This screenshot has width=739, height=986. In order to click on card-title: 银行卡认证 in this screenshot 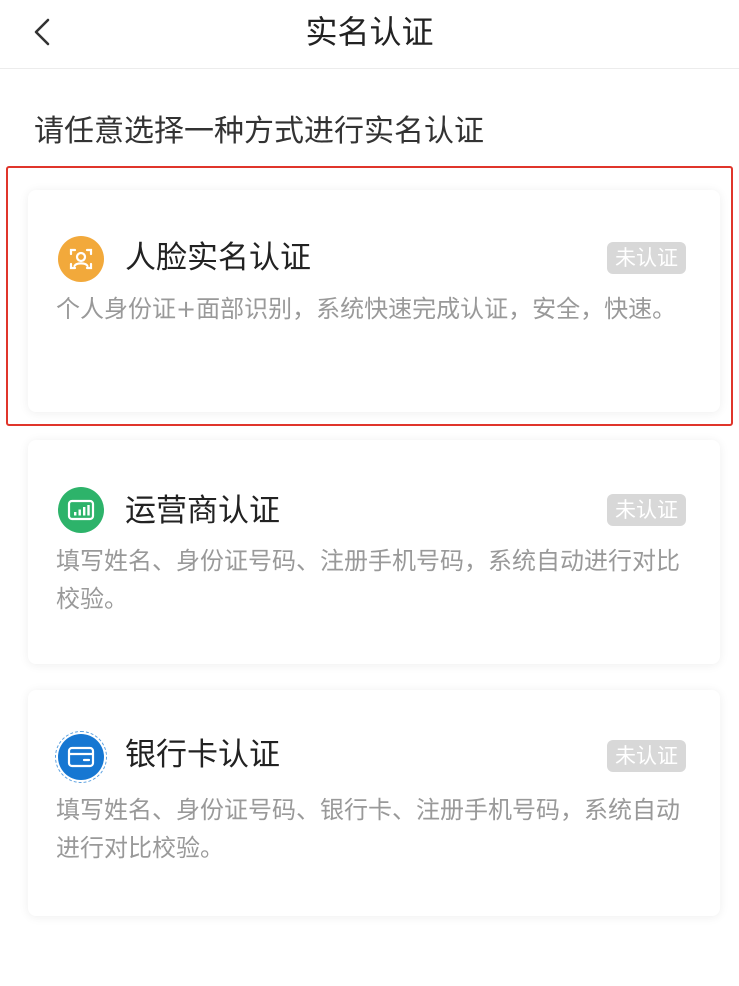, I will do `click(202, 755)`.